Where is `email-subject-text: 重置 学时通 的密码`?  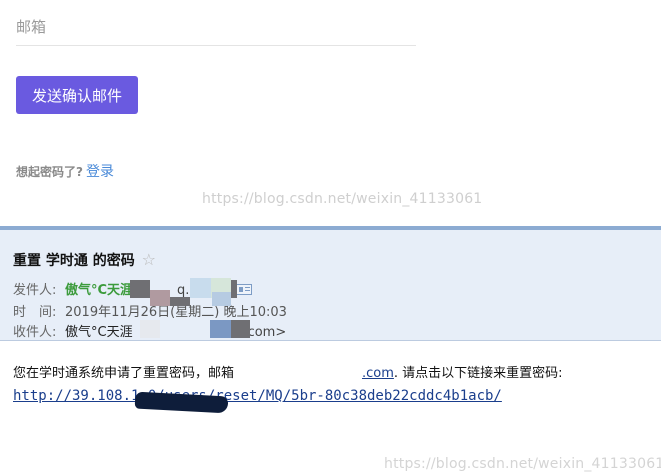
email-subject-text: 重置 学时通 的密码 is located at coordinates (74, 261).